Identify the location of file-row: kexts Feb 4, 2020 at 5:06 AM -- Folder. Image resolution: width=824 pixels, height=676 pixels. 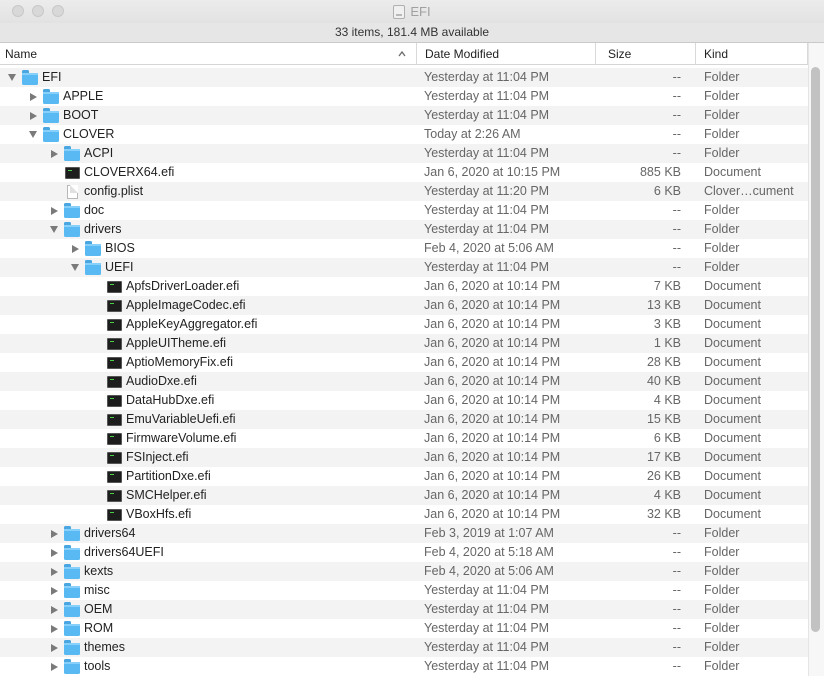
(404, 571).